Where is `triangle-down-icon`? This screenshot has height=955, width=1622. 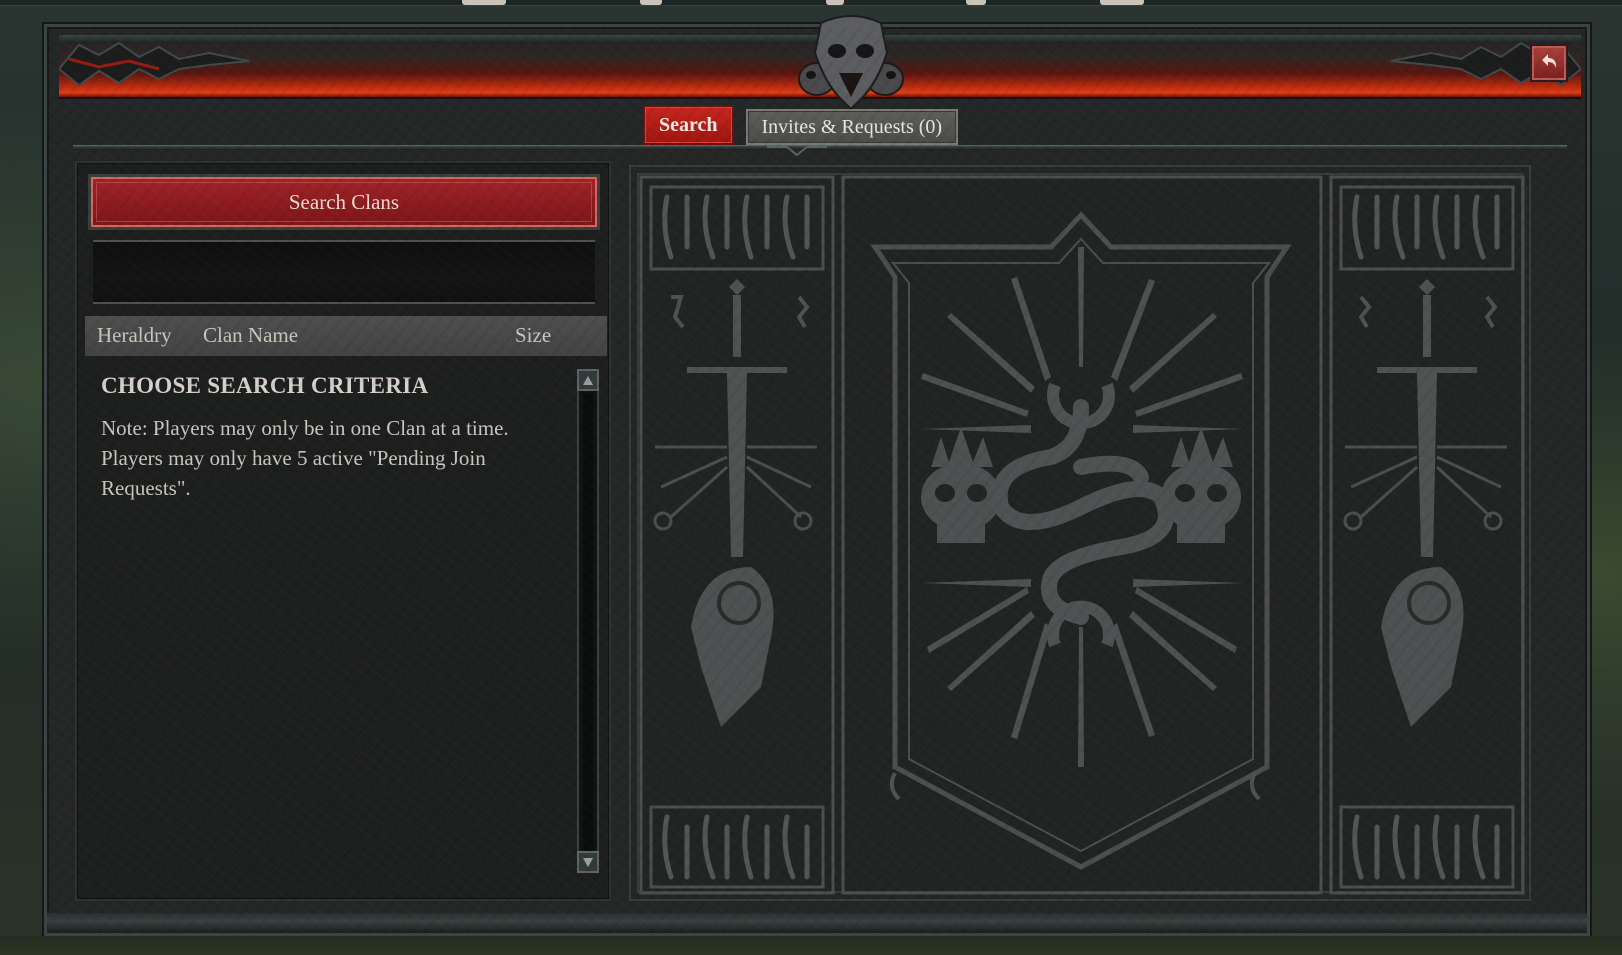
triangle-down-icon is located at coordinates (588, 862).